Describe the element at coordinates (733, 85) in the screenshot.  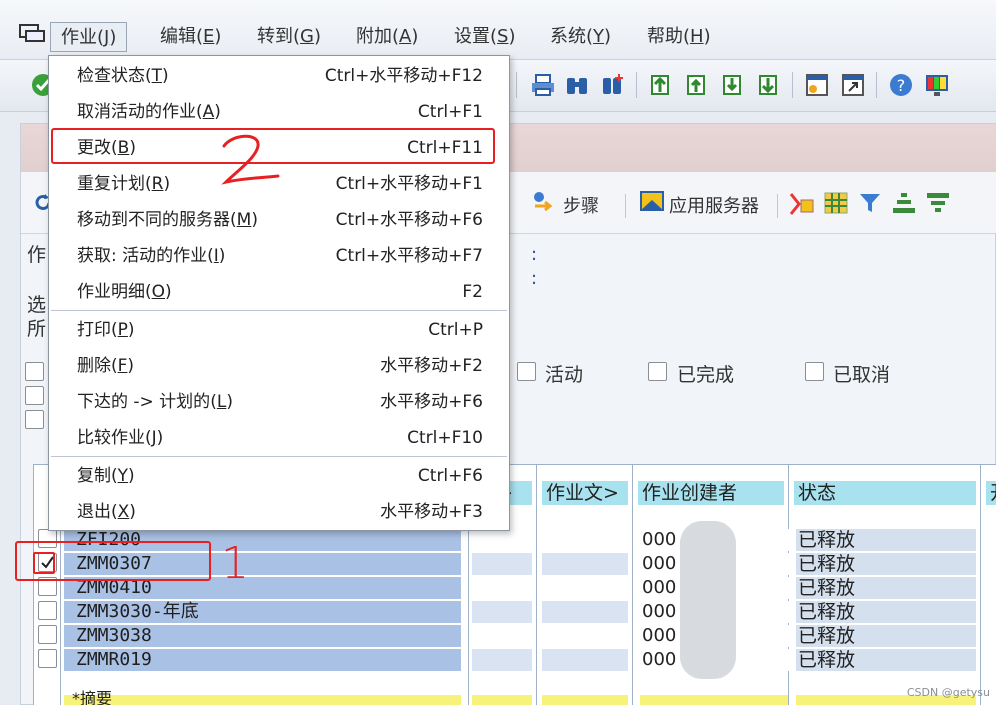
I see `next-page-icon` at that location.